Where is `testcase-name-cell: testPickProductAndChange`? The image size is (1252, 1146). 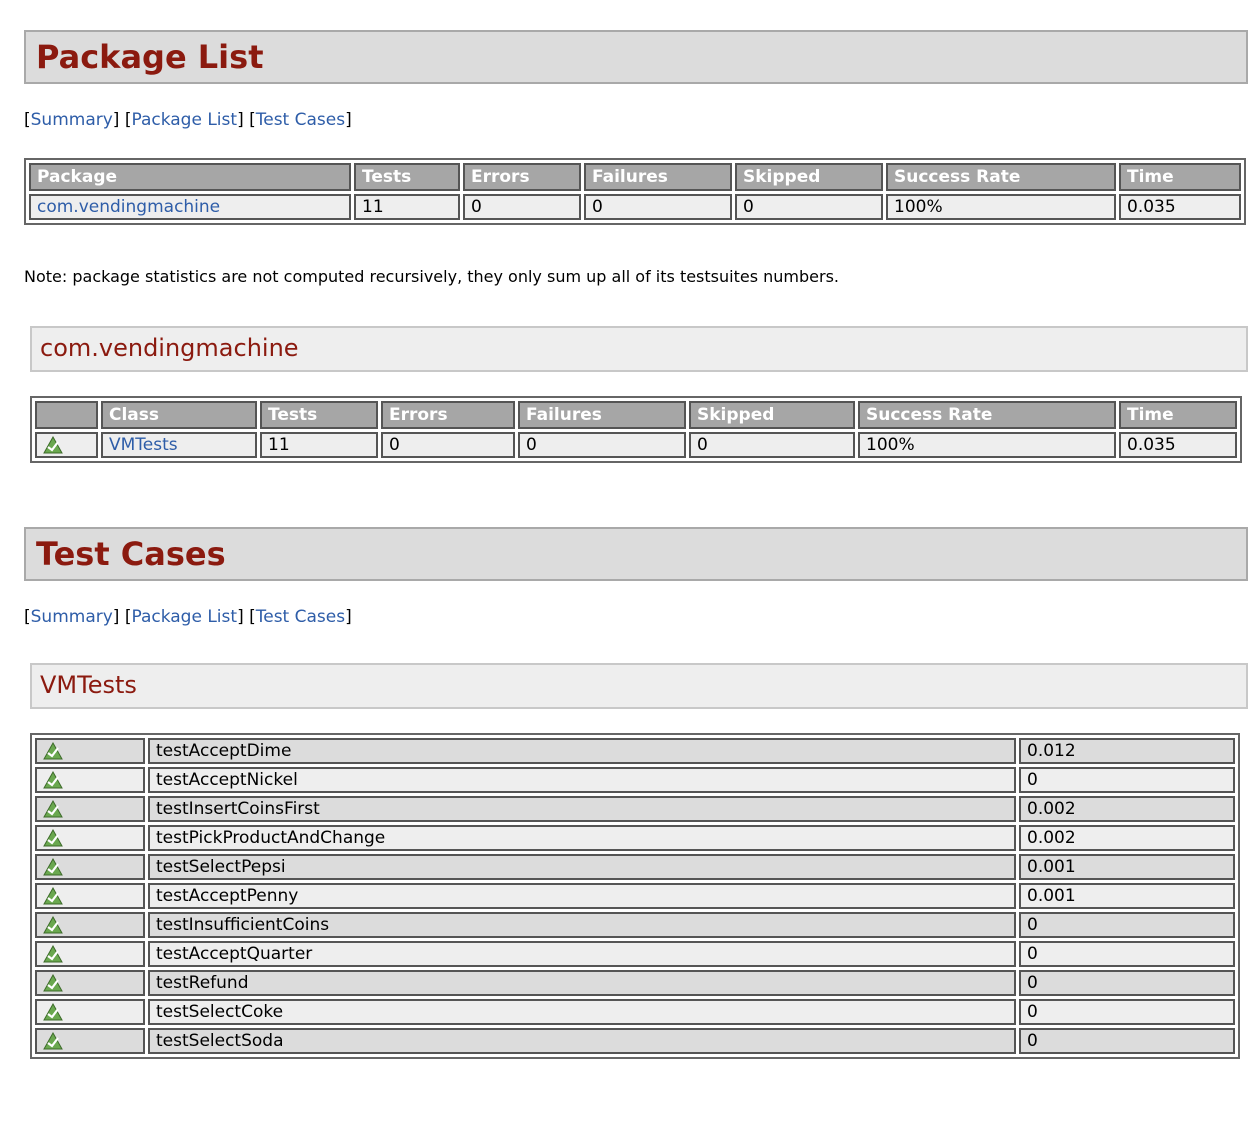 testcase-name-cell: testPickProductAndChange is located at coordinates (582, 838).